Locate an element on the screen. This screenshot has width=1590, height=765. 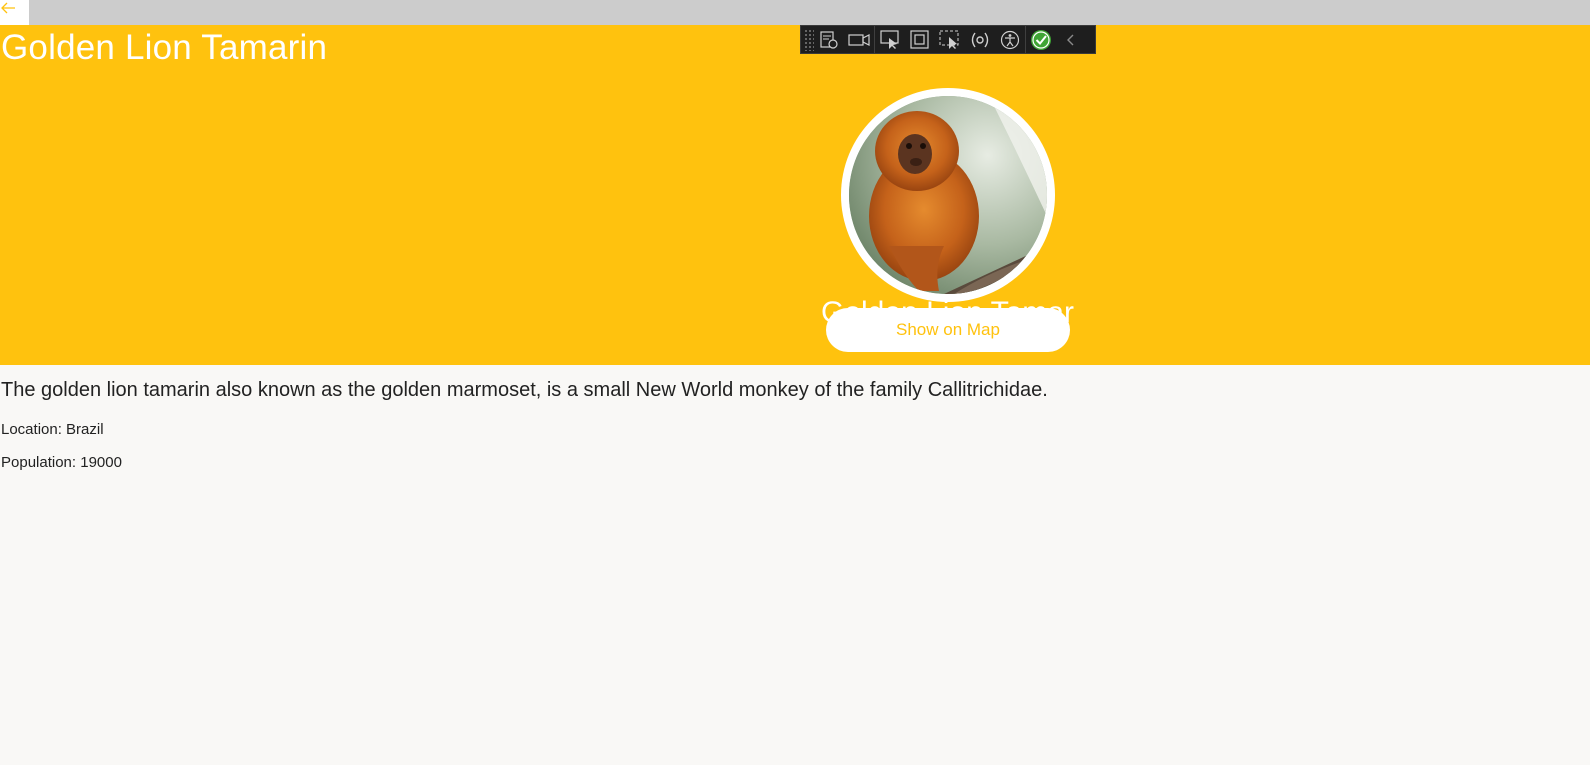
status-ok-icon is located at coordinates (1041, 39).